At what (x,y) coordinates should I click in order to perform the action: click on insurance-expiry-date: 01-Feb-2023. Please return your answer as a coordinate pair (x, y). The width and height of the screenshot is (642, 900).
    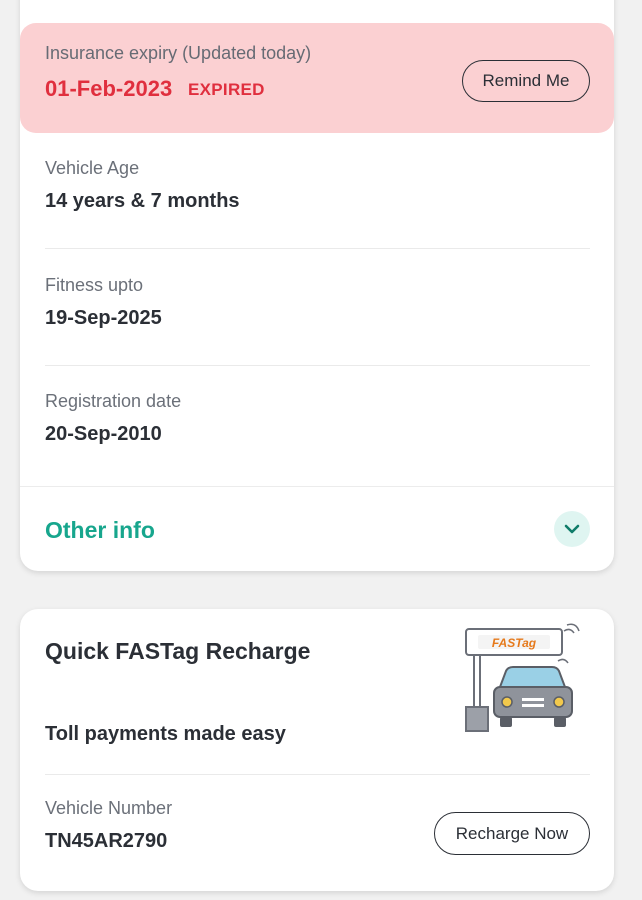
    Looking at the image, I should click on (109, 88).